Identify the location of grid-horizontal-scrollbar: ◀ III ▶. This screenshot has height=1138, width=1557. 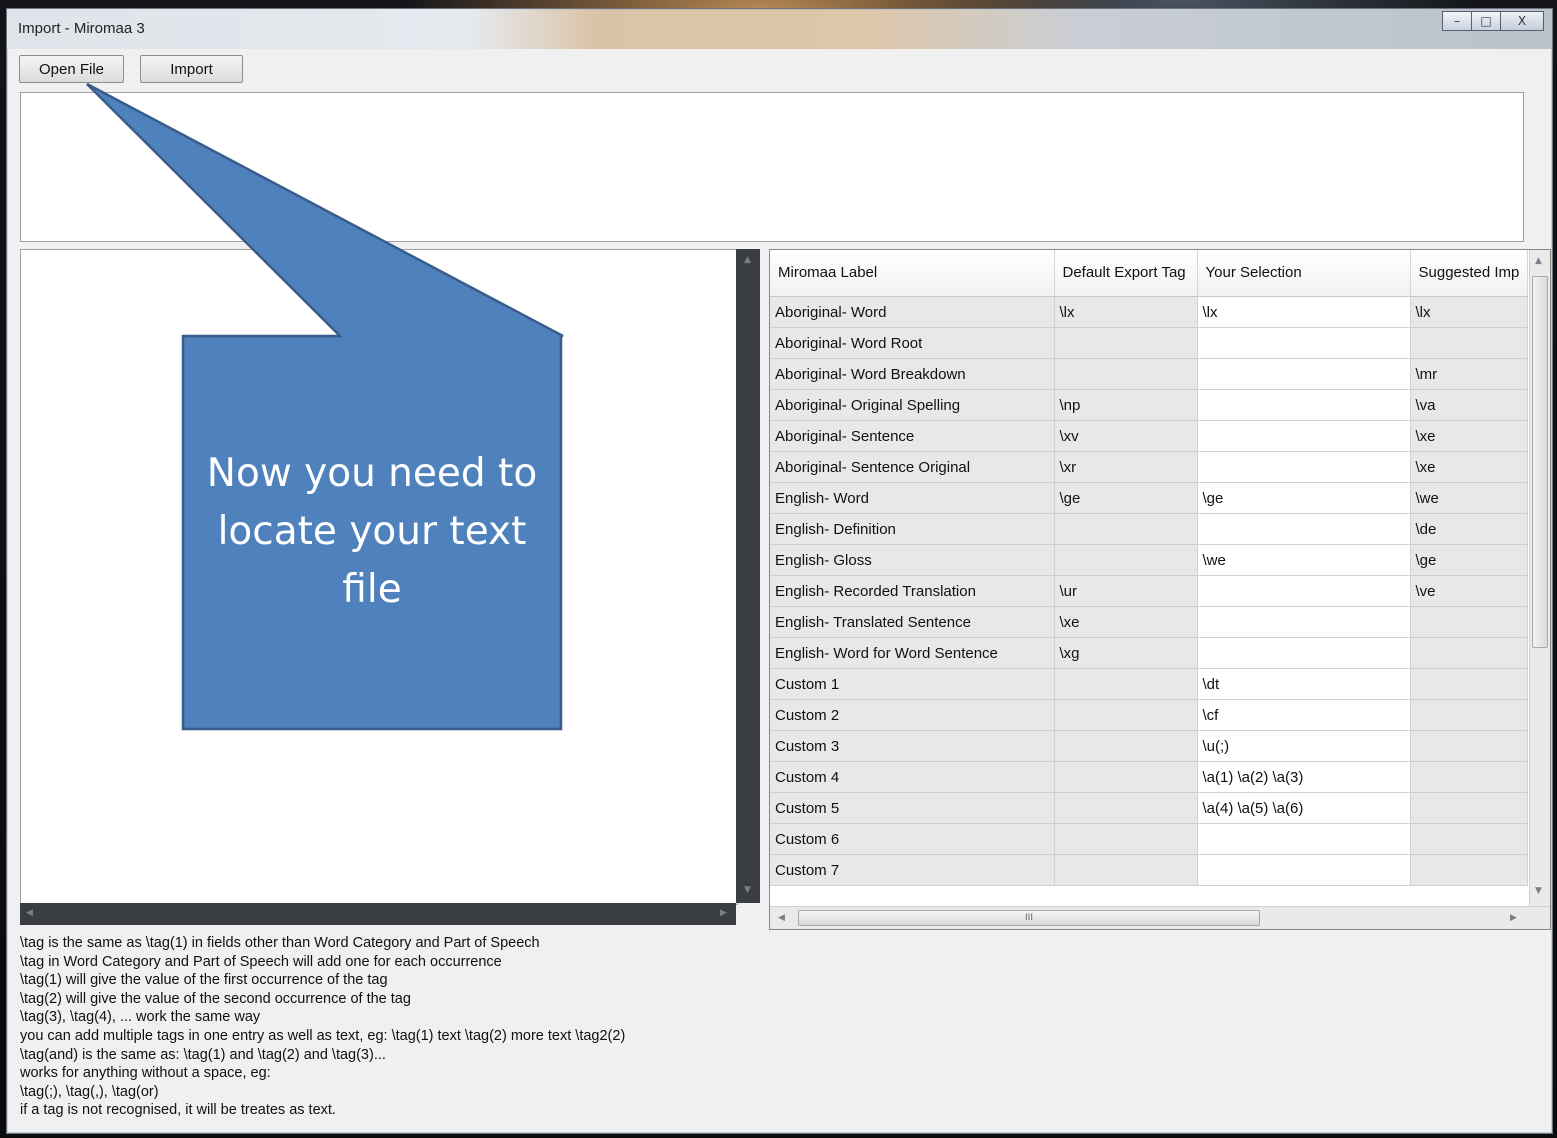
(1160, 917).